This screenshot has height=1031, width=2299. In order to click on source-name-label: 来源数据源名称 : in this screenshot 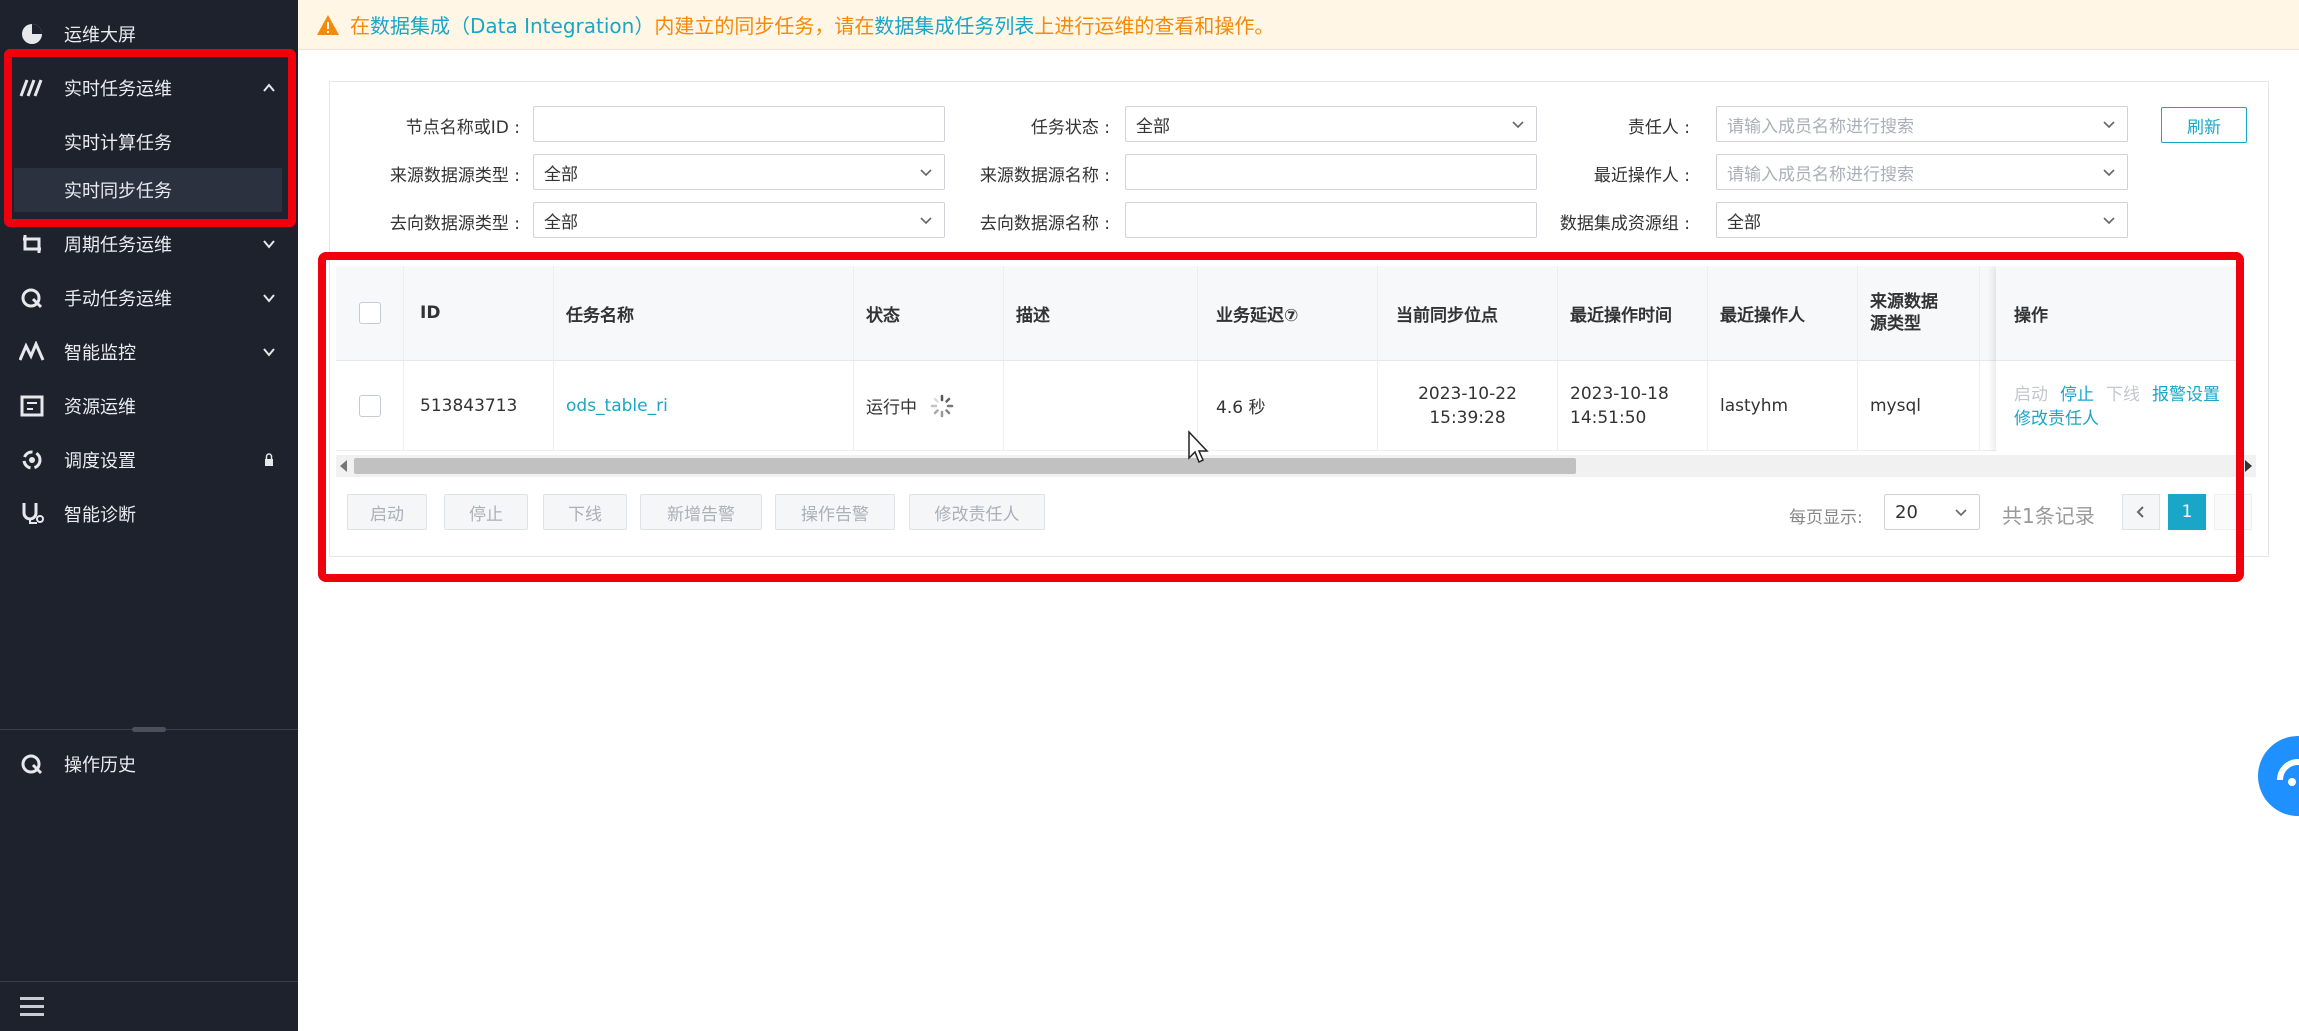, I will do `click(1044, 176)`.